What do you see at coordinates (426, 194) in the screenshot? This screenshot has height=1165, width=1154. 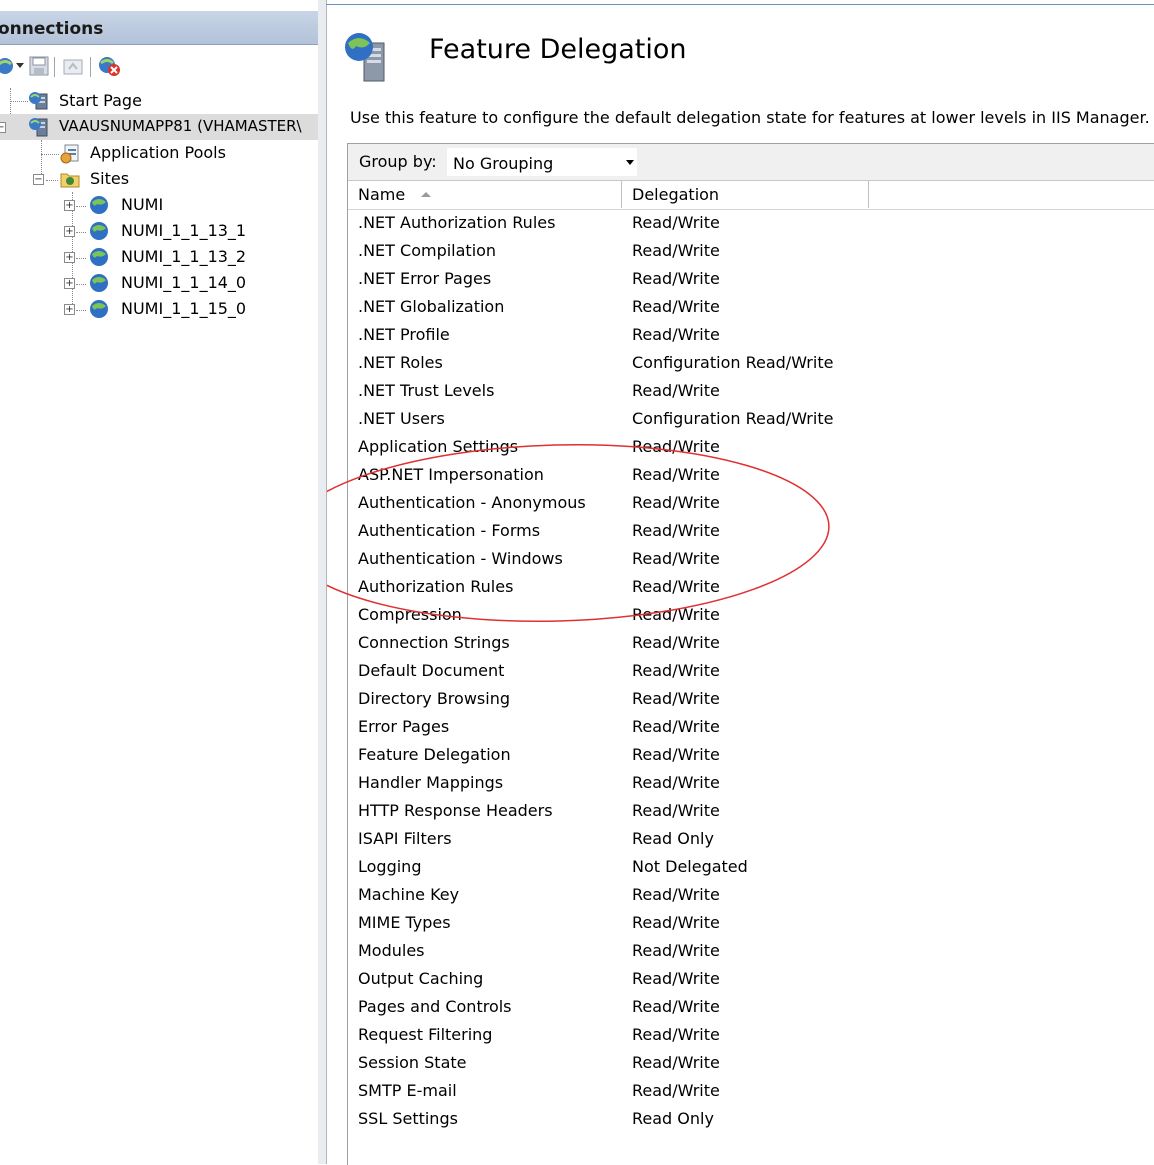 I see `sort-ascending-icon` at bounding box center [426, 194].